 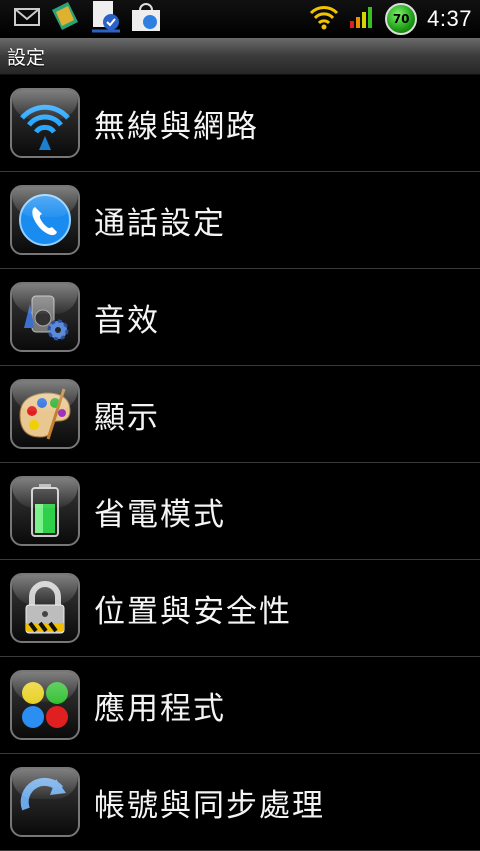 I want to click on battery-level: 70, so click(x=401, y=19).